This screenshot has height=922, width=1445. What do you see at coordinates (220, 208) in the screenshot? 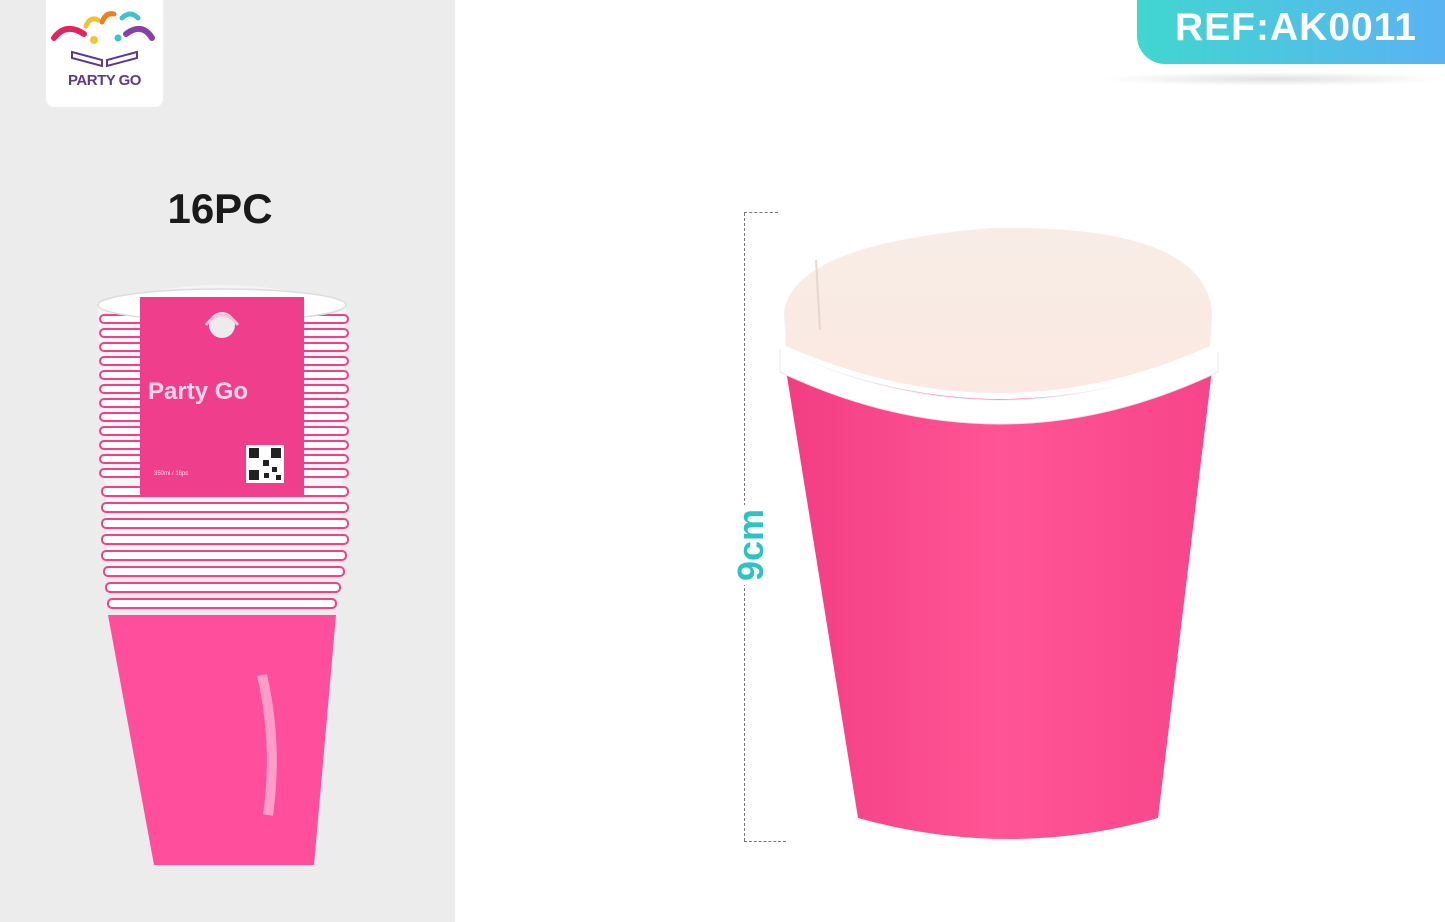
I see `pack-count: 16PC` at bounding box center [220, 208].